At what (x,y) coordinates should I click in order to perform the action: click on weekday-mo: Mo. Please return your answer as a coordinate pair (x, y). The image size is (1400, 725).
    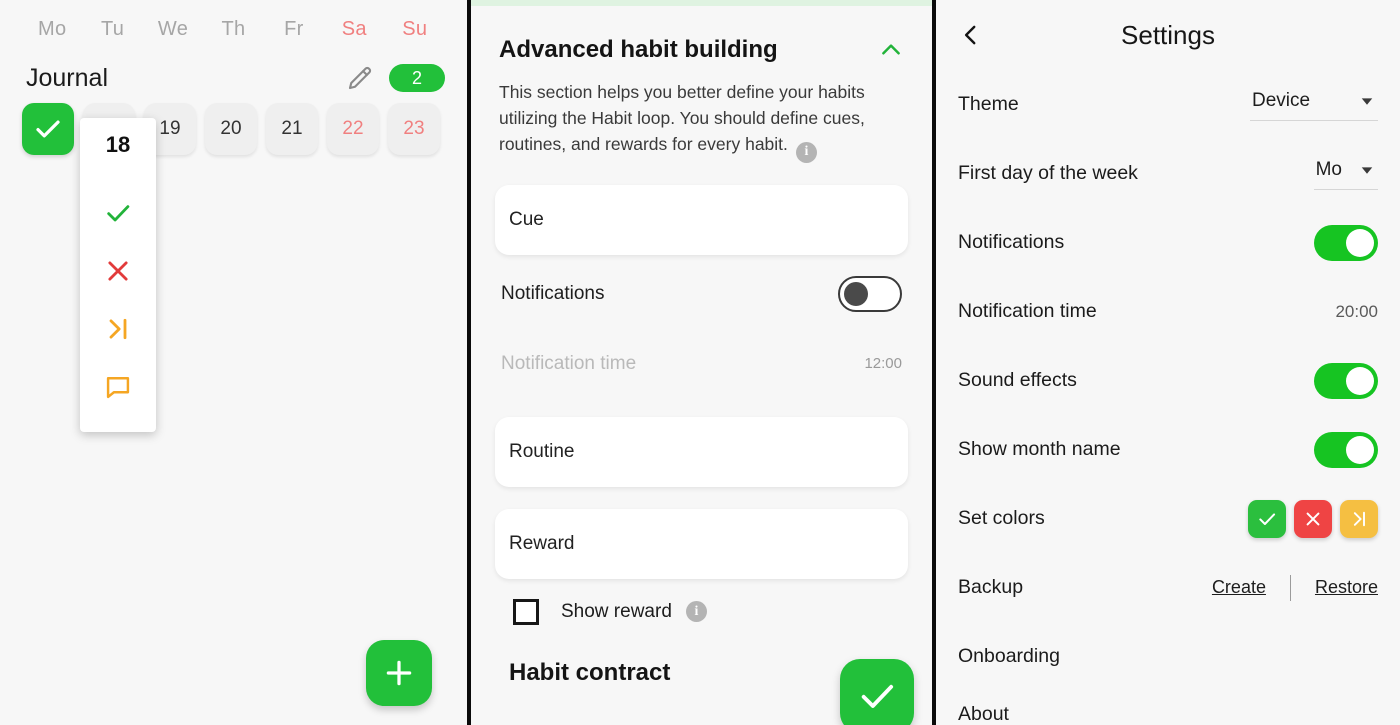
    Looking at the image, I should click on (52, 29).